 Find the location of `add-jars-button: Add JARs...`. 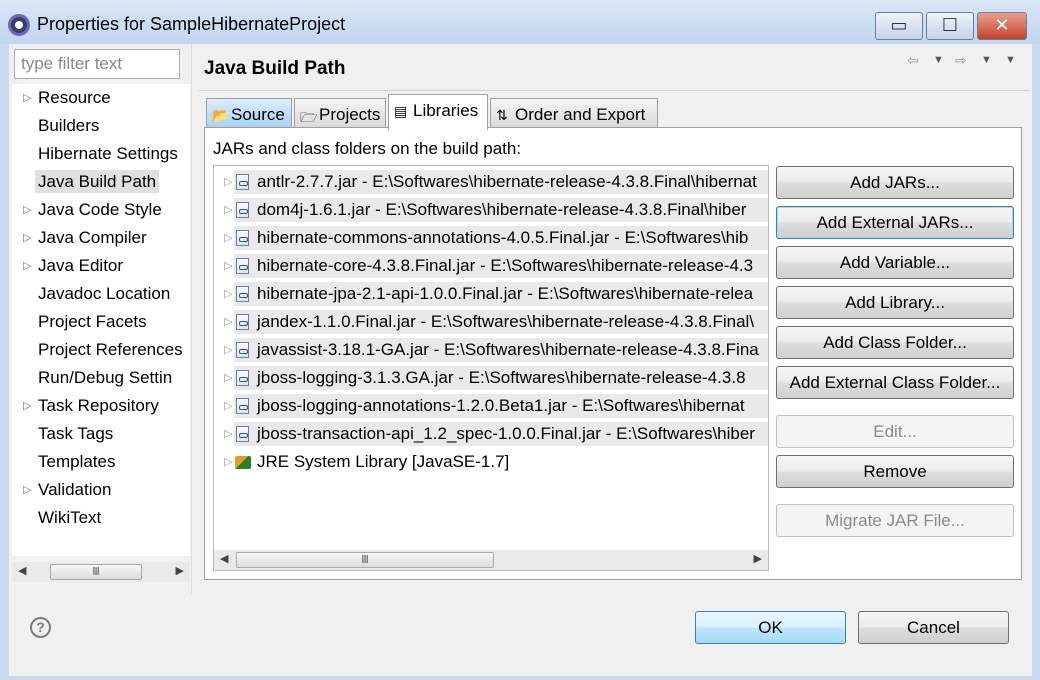

add-jars-button: Add JARs... is located at coordinates (895, 182).